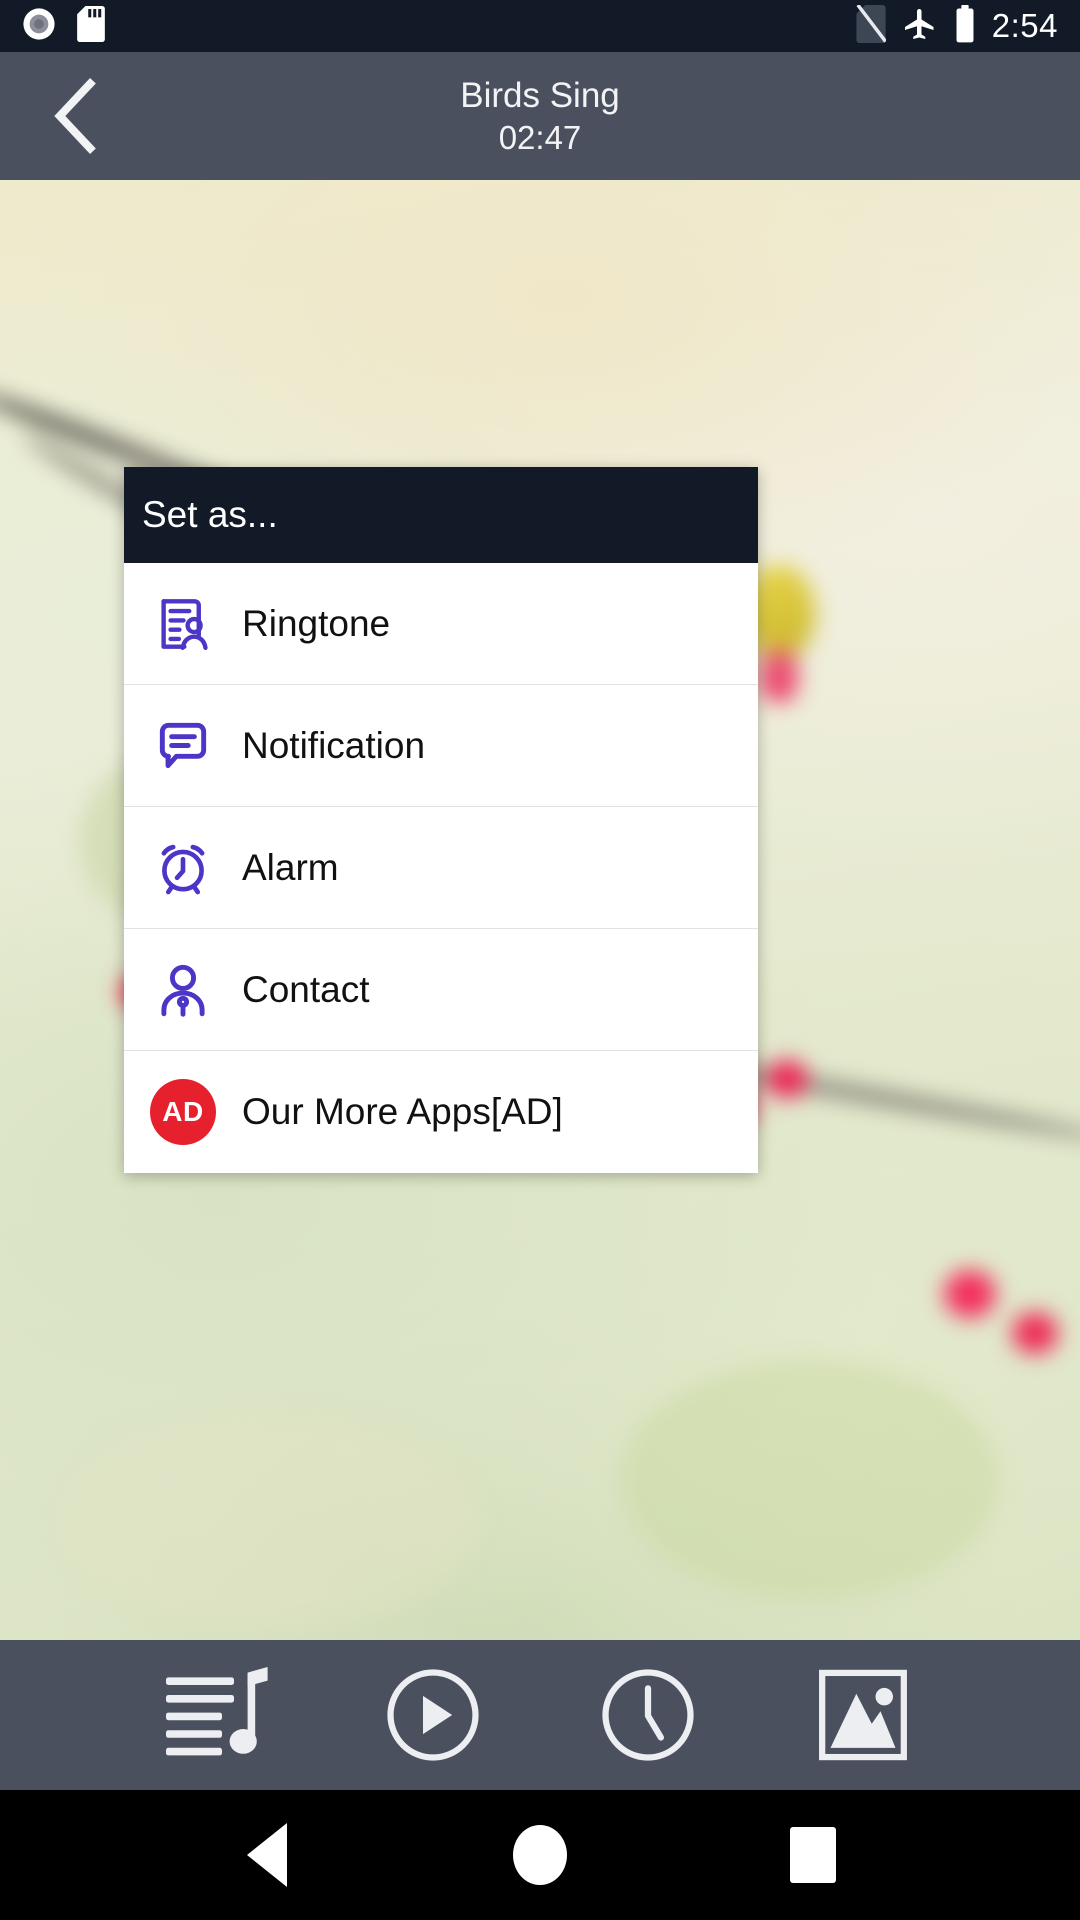 This screenshot has width=1080, height=1920. I want to click on page-title: Birds Sing, so click(540, 95).